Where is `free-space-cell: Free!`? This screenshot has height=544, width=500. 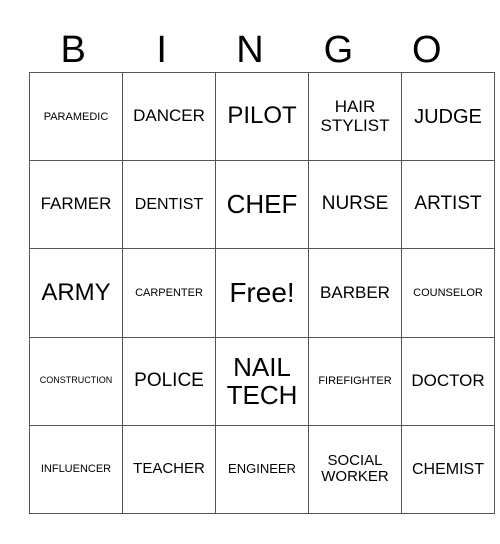 free-space-cell: Free! is located at coordinates (262, 293).